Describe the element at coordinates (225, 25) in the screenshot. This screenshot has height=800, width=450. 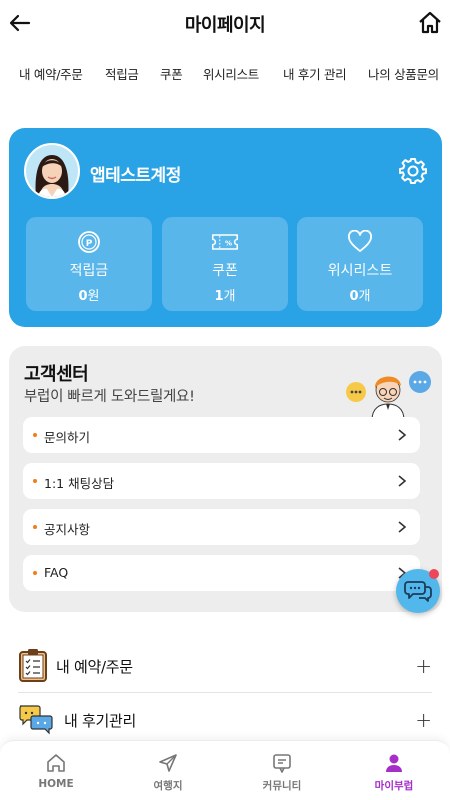
I see `page-title: 마이페이지` at that location.